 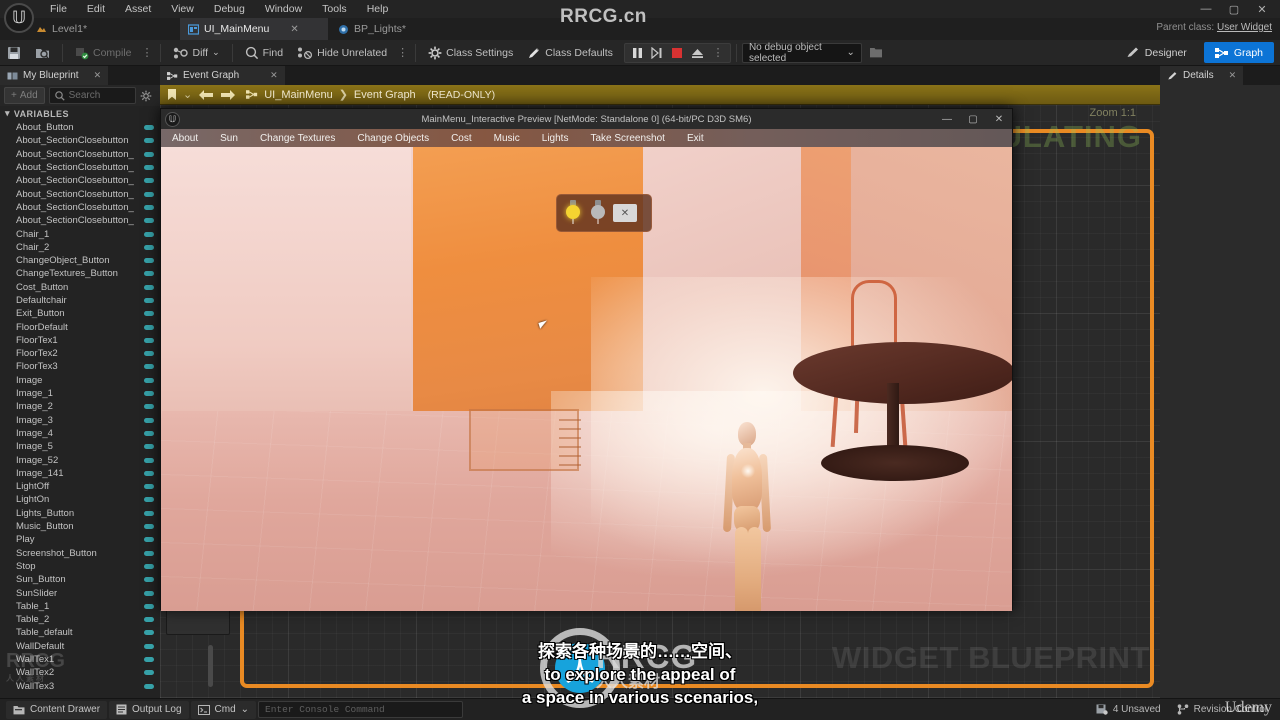 What do you see at coordinates (80, 566) in the screenshot?
I see `variable-row: Stop` at bounding box center [80, 566].